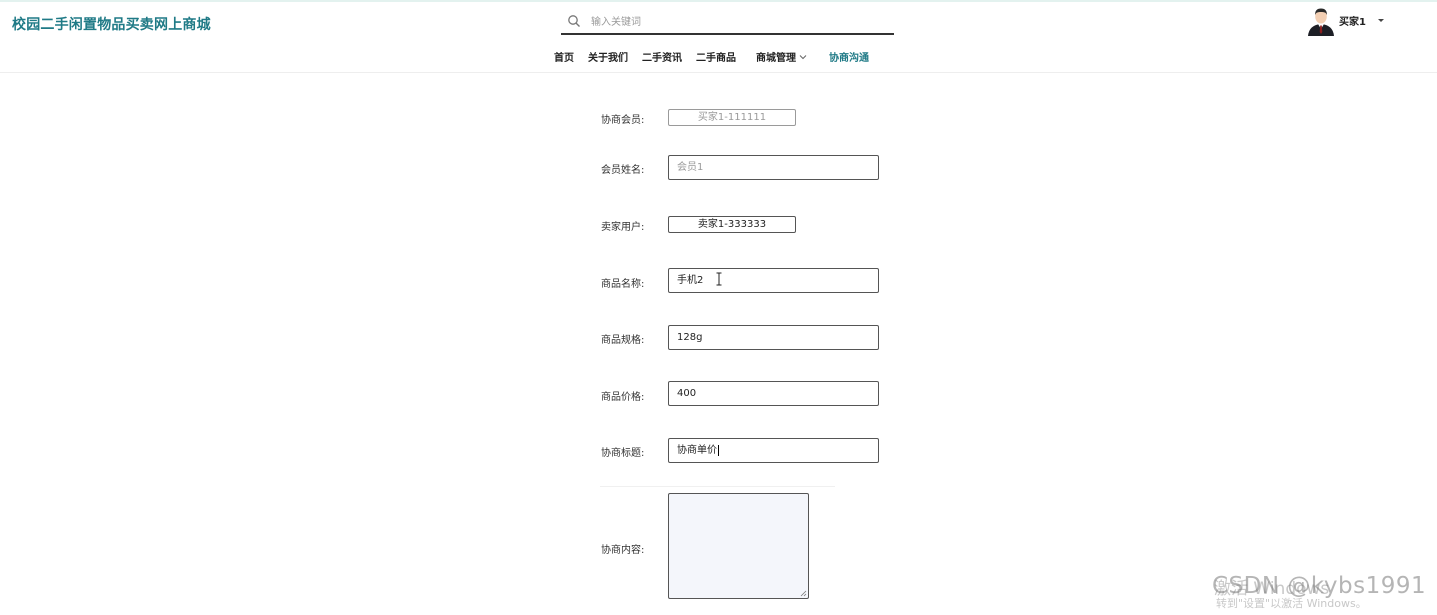 This screenshot has width=1437, height=615. I want to click on nav-item-mall-management: 商城管理, so click(781, 56).